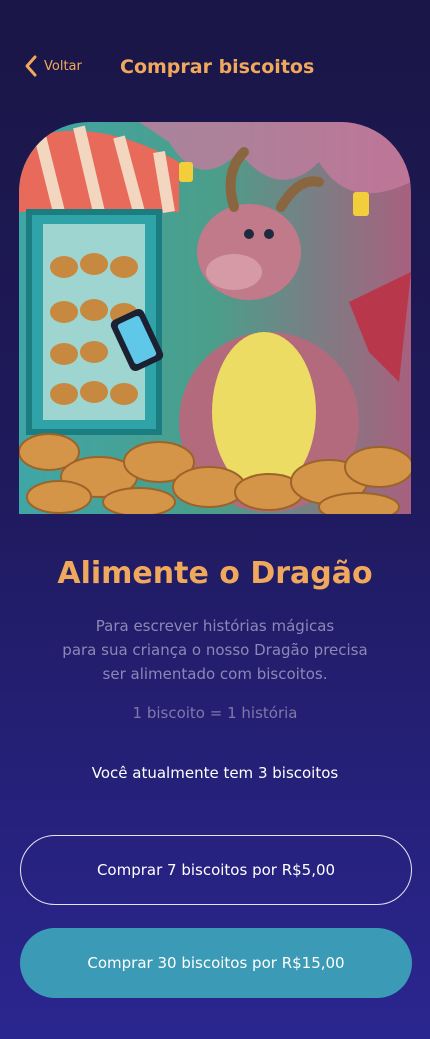  I want to click on description-line: Para escrever histórias mágicas, so click(215, 626).